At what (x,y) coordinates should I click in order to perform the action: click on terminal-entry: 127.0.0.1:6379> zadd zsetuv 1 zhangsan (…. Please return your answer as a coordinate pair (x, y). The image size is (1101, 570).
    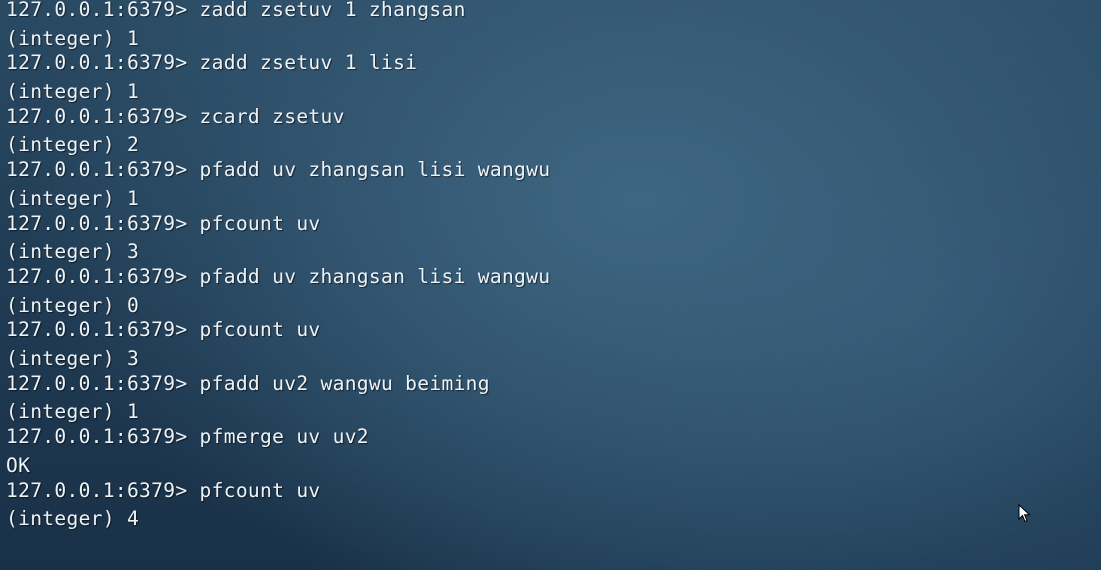
    Looking at the image, I should click on (553, 26).